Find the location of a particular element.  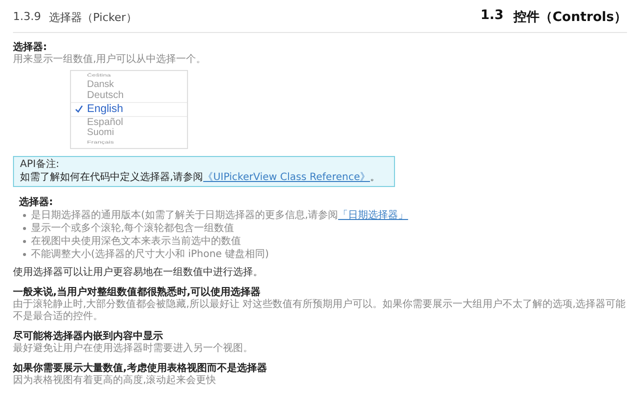

note-title: API备注: is located at coordinates (40, 165).